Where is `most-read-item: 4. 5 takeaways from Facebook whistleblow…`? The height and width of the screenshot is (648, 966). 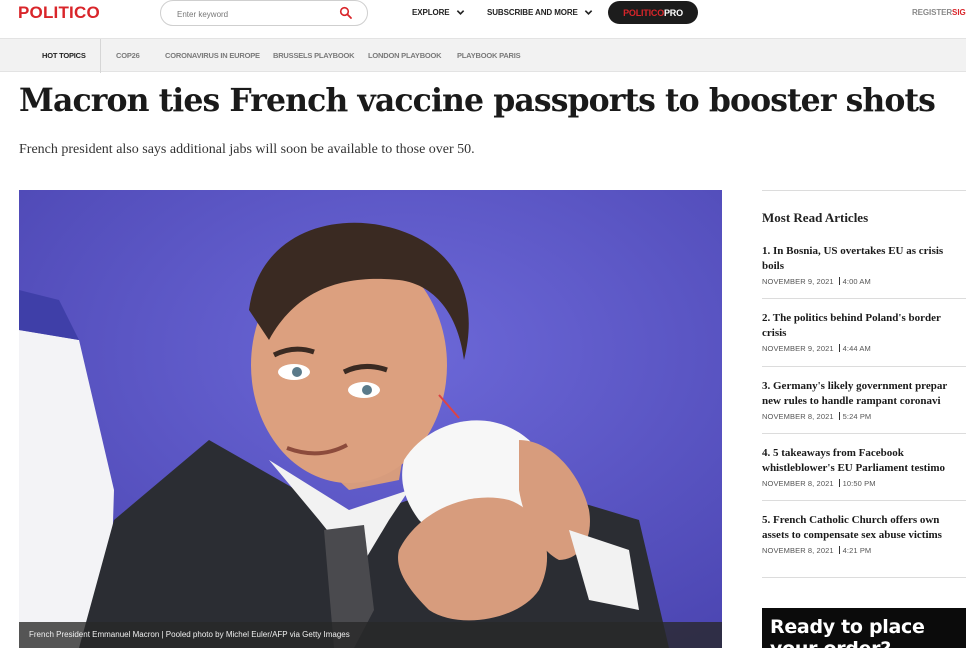
most-read-item: 4. 5 takeaways from Facebook whistleblow… is located at coordinates (864, 467).